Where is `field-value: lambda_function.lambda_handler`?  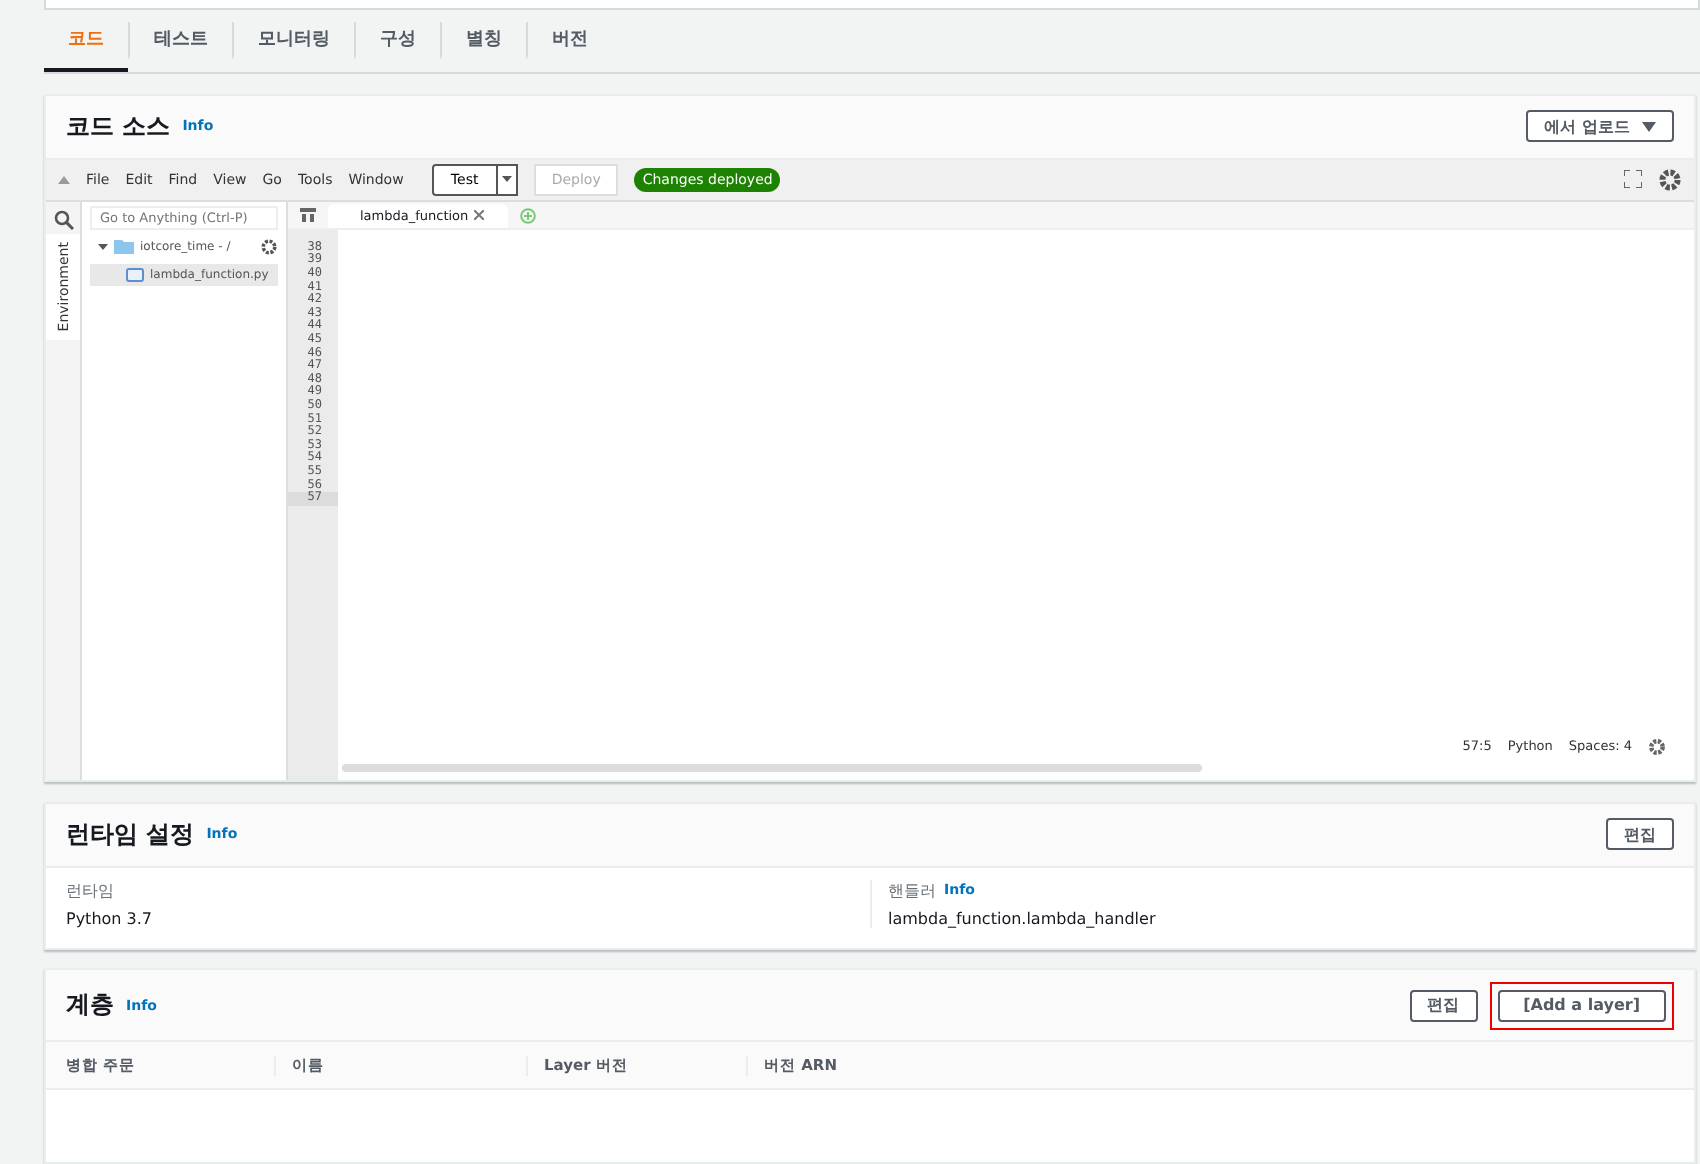 field-value: lambda_function.lambda_handler is located at coordinates (1023, 918).